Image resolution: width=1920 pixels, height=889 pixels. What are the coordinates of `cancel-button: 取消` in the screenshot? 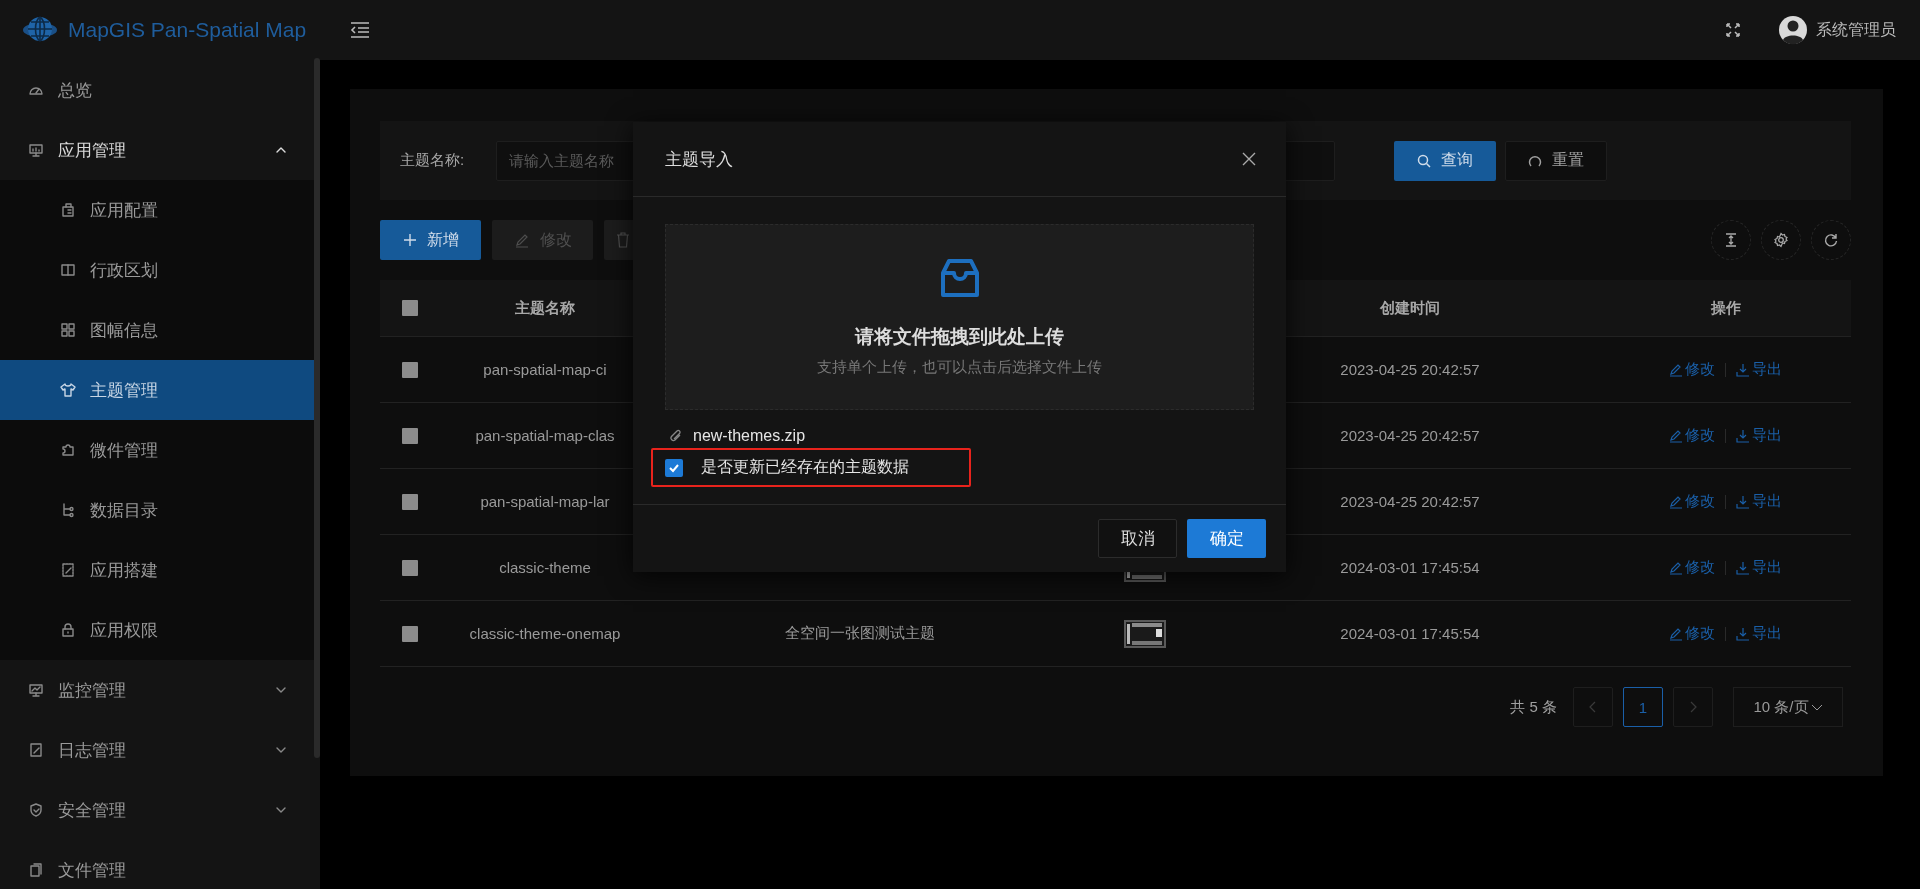 It's located at (1137, 538).